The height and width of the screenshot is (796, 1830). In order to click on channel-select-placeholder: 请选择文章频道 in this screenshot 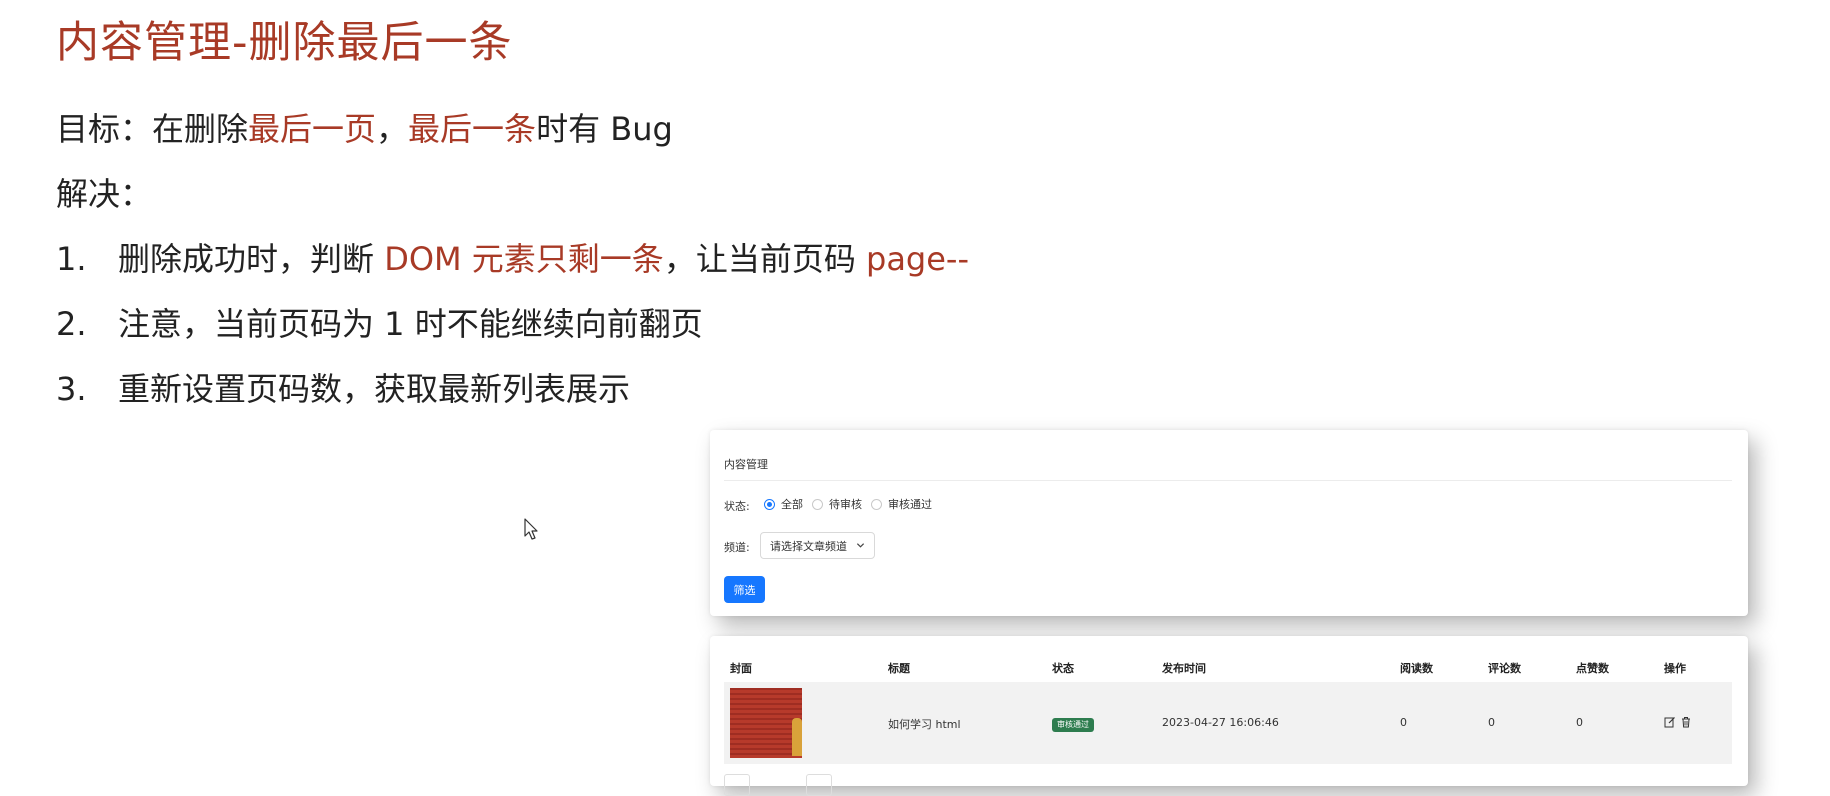, I will do `click(808, 546)`.